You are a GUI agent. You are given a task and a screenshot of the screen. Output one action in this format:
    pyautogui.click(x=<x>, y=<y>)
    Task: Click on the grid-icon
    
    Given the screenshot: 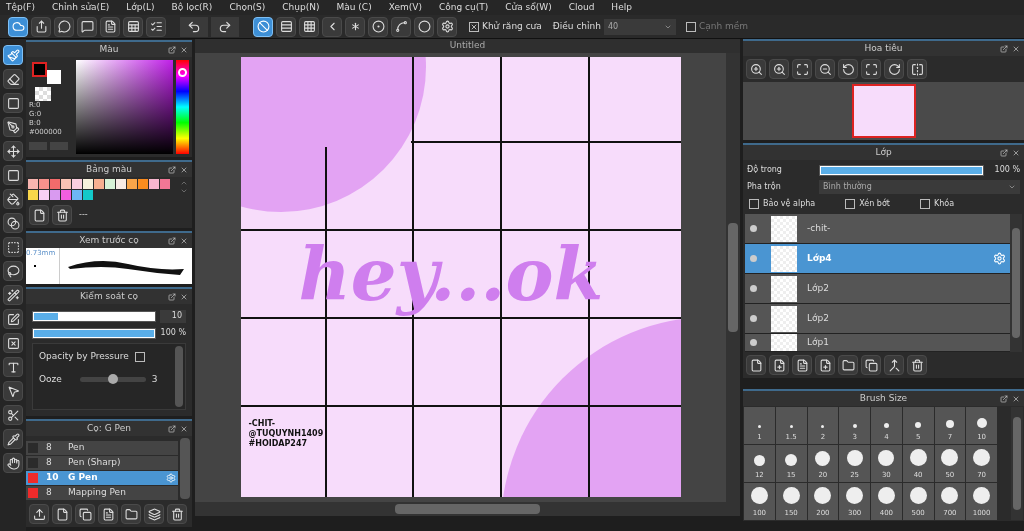 What is the action you would take?
    pyautogui.click(x=309, y=26)
    